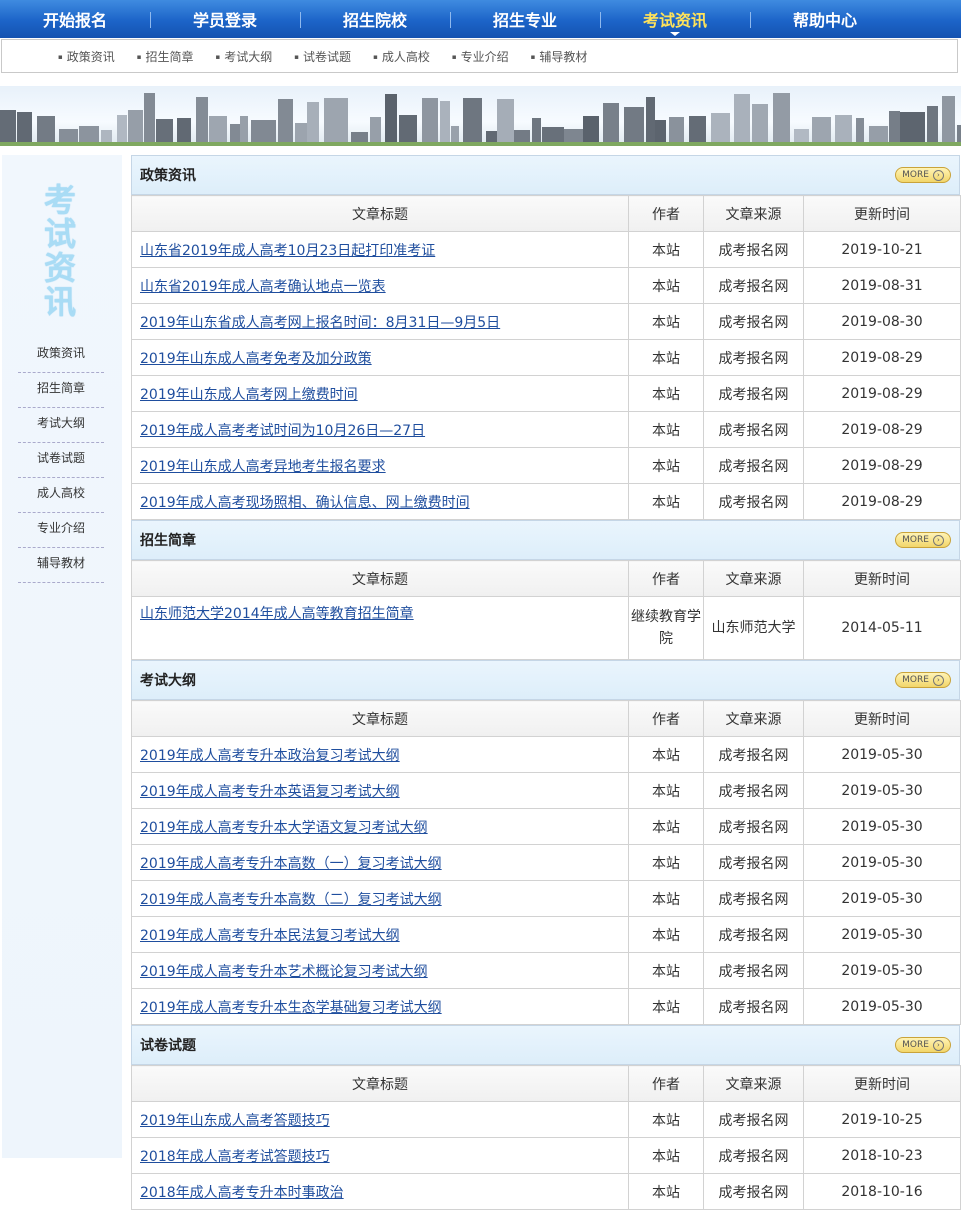 The height and width of the screenshot is (1210, 961). I want to click on date-cell: 2019-10-25, so click(882, 1119).